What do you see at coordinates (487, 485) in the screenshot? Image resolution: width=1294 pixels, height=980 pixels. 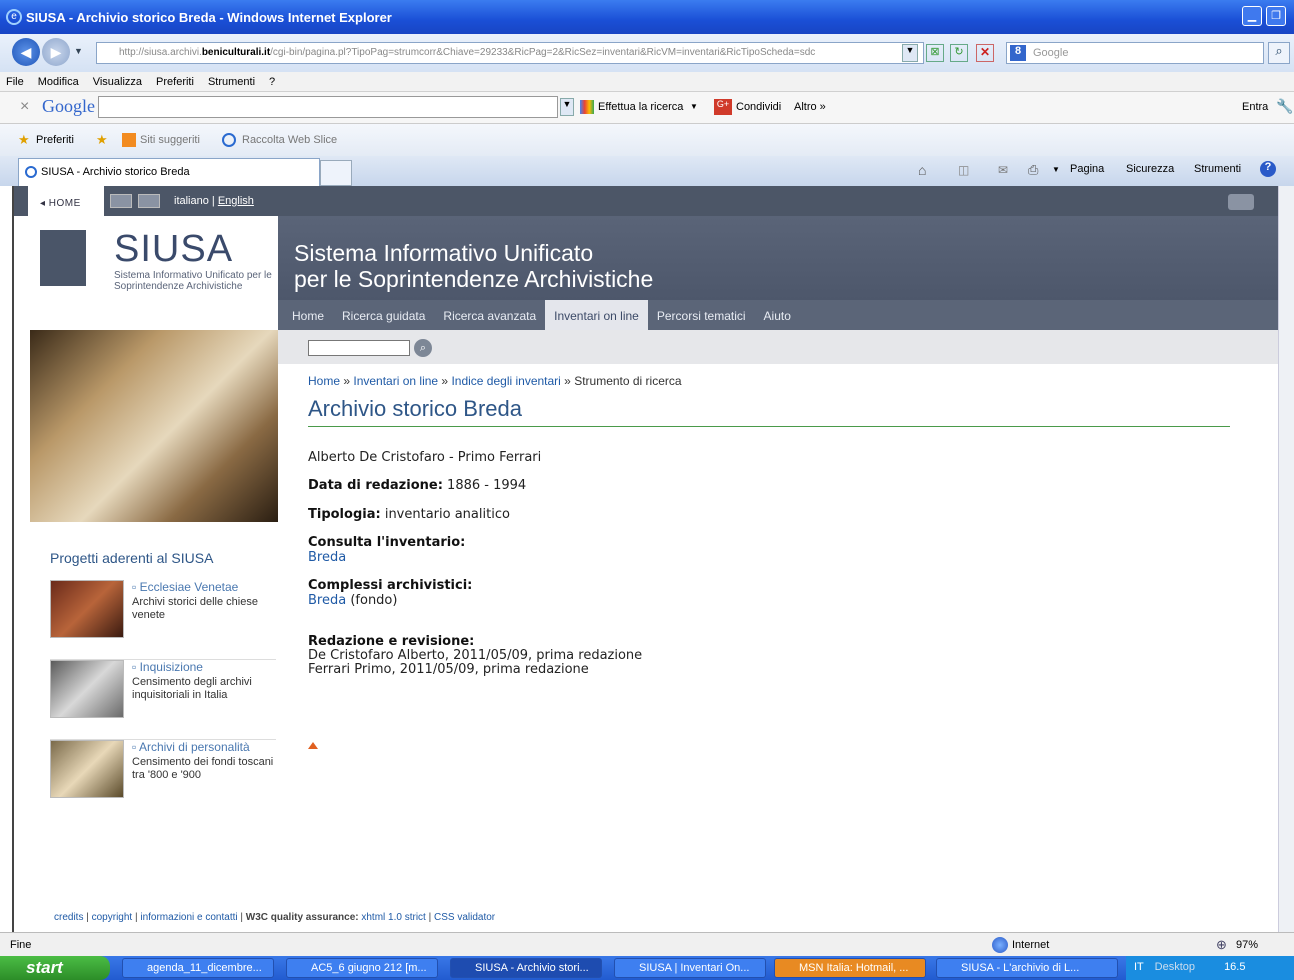 I see `date-value: 1886 - 1994` at bounding box center [487, 485].